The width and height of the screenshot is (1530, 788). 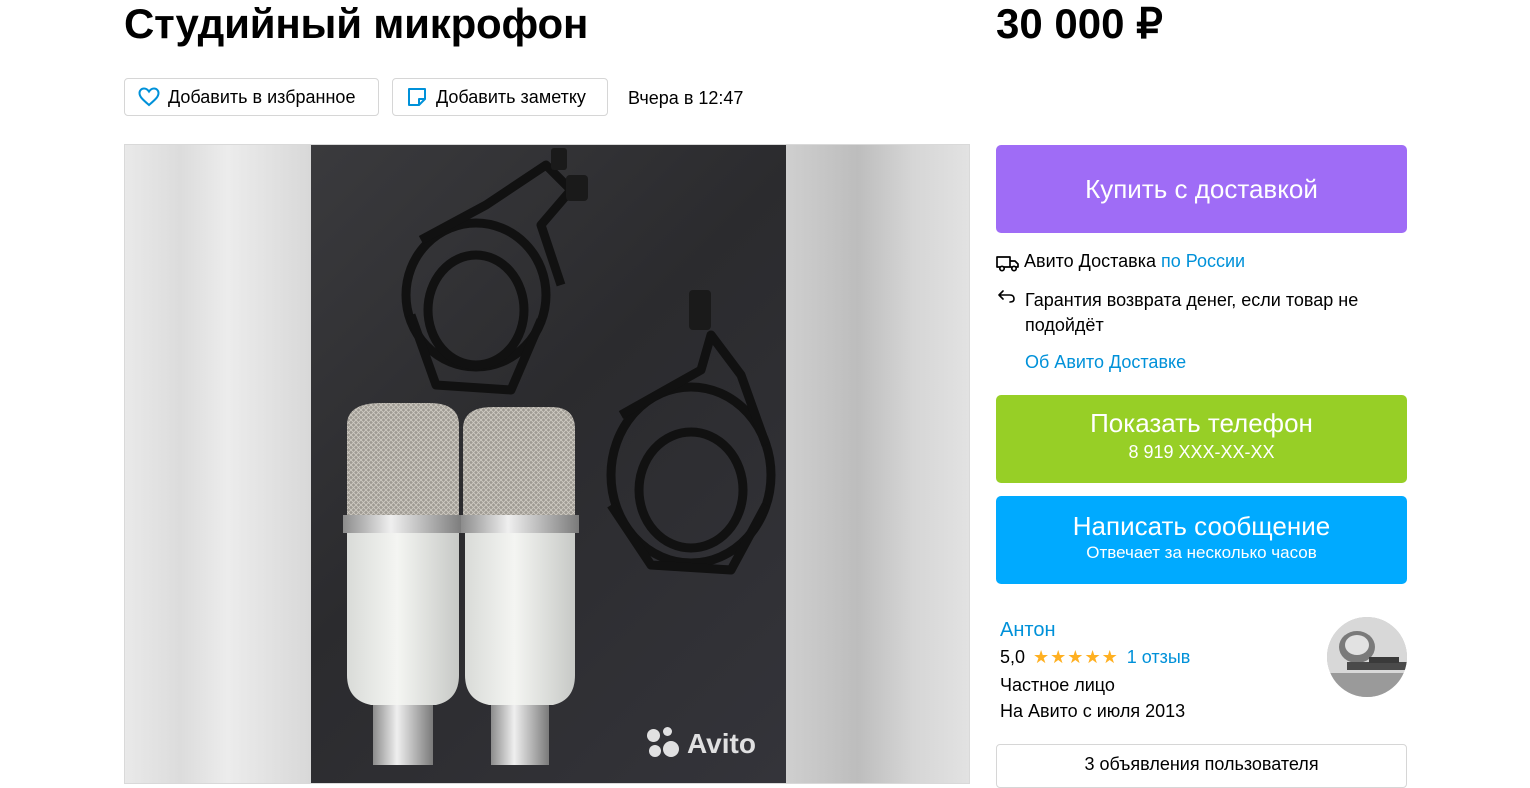 I want to click on avito-watermark: Avito, so click(x=701, y=744).